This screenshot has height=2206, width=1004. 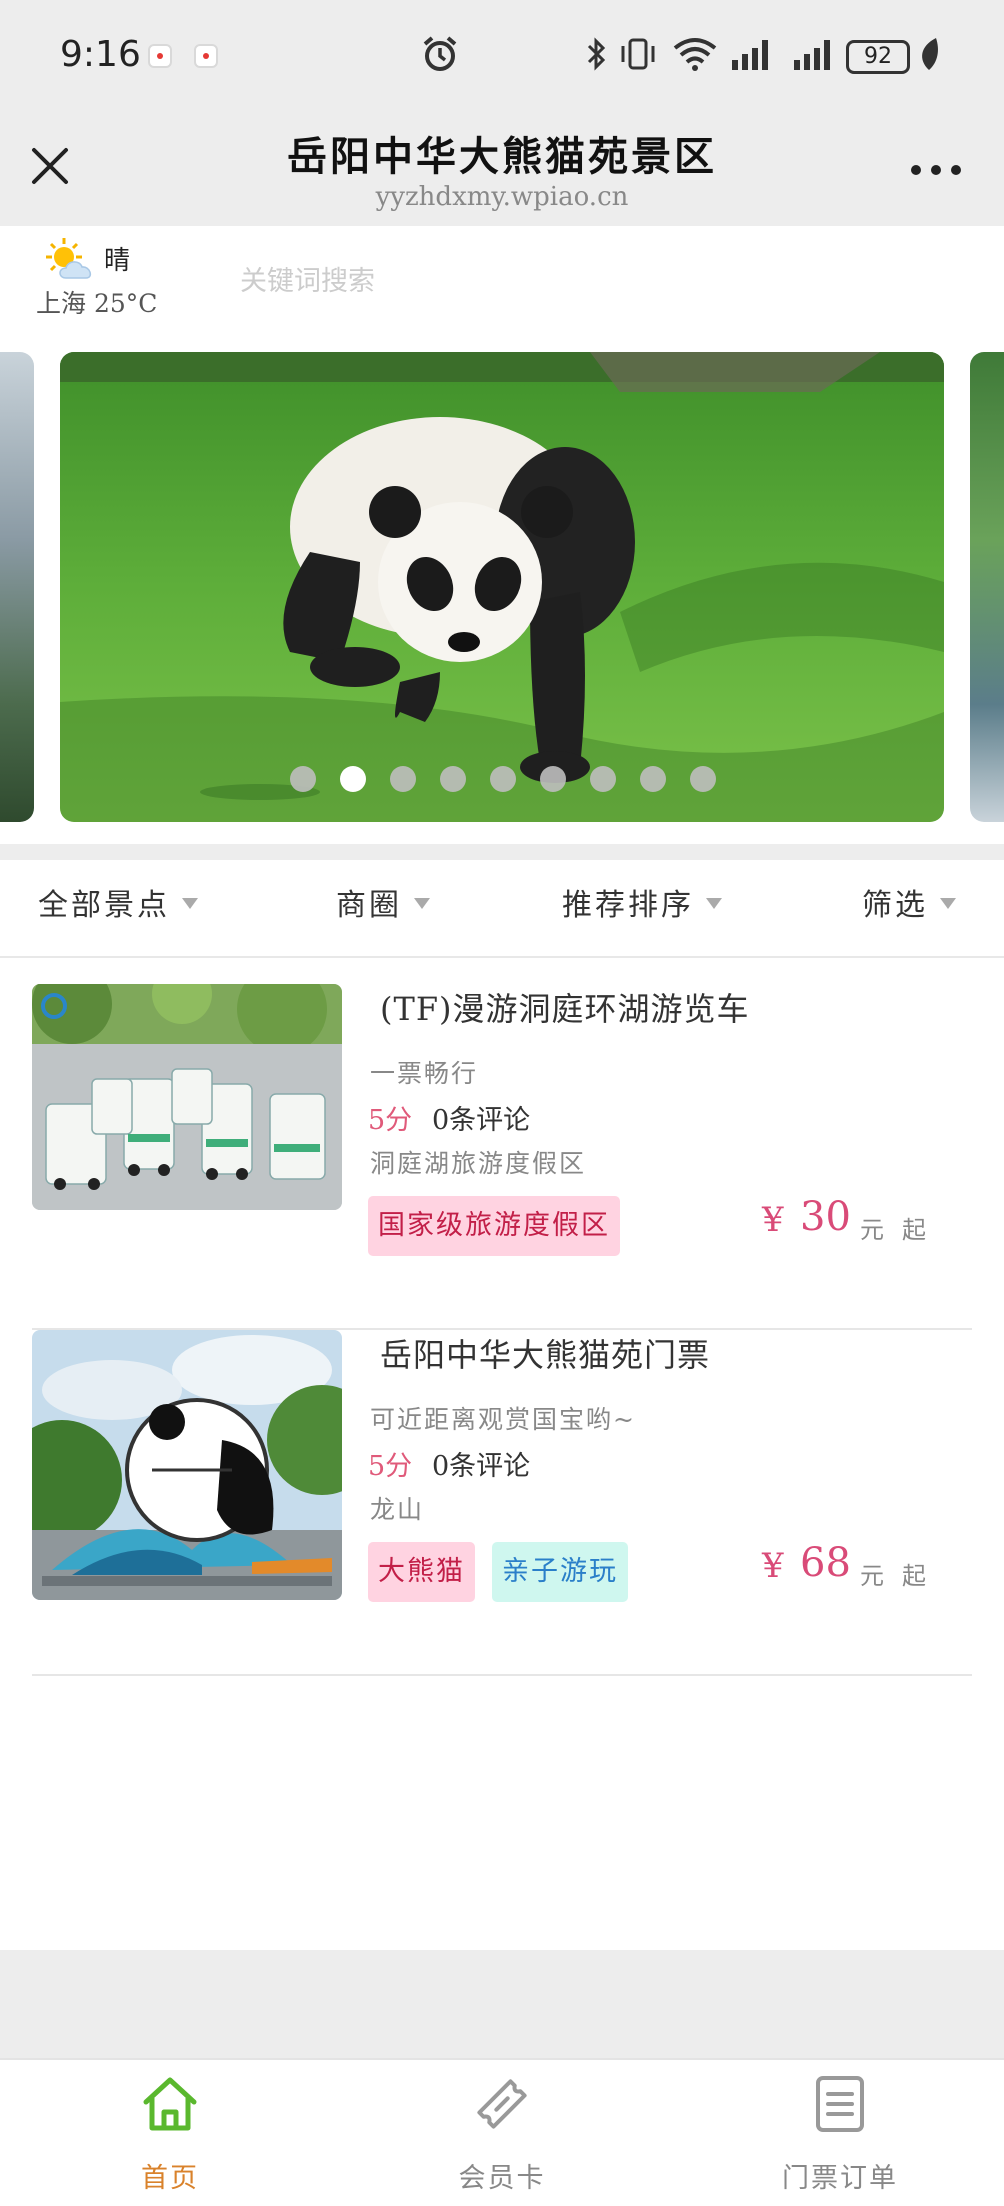 I want to click on filter-all-spots: 全部景点, so click(x=118, y=902).